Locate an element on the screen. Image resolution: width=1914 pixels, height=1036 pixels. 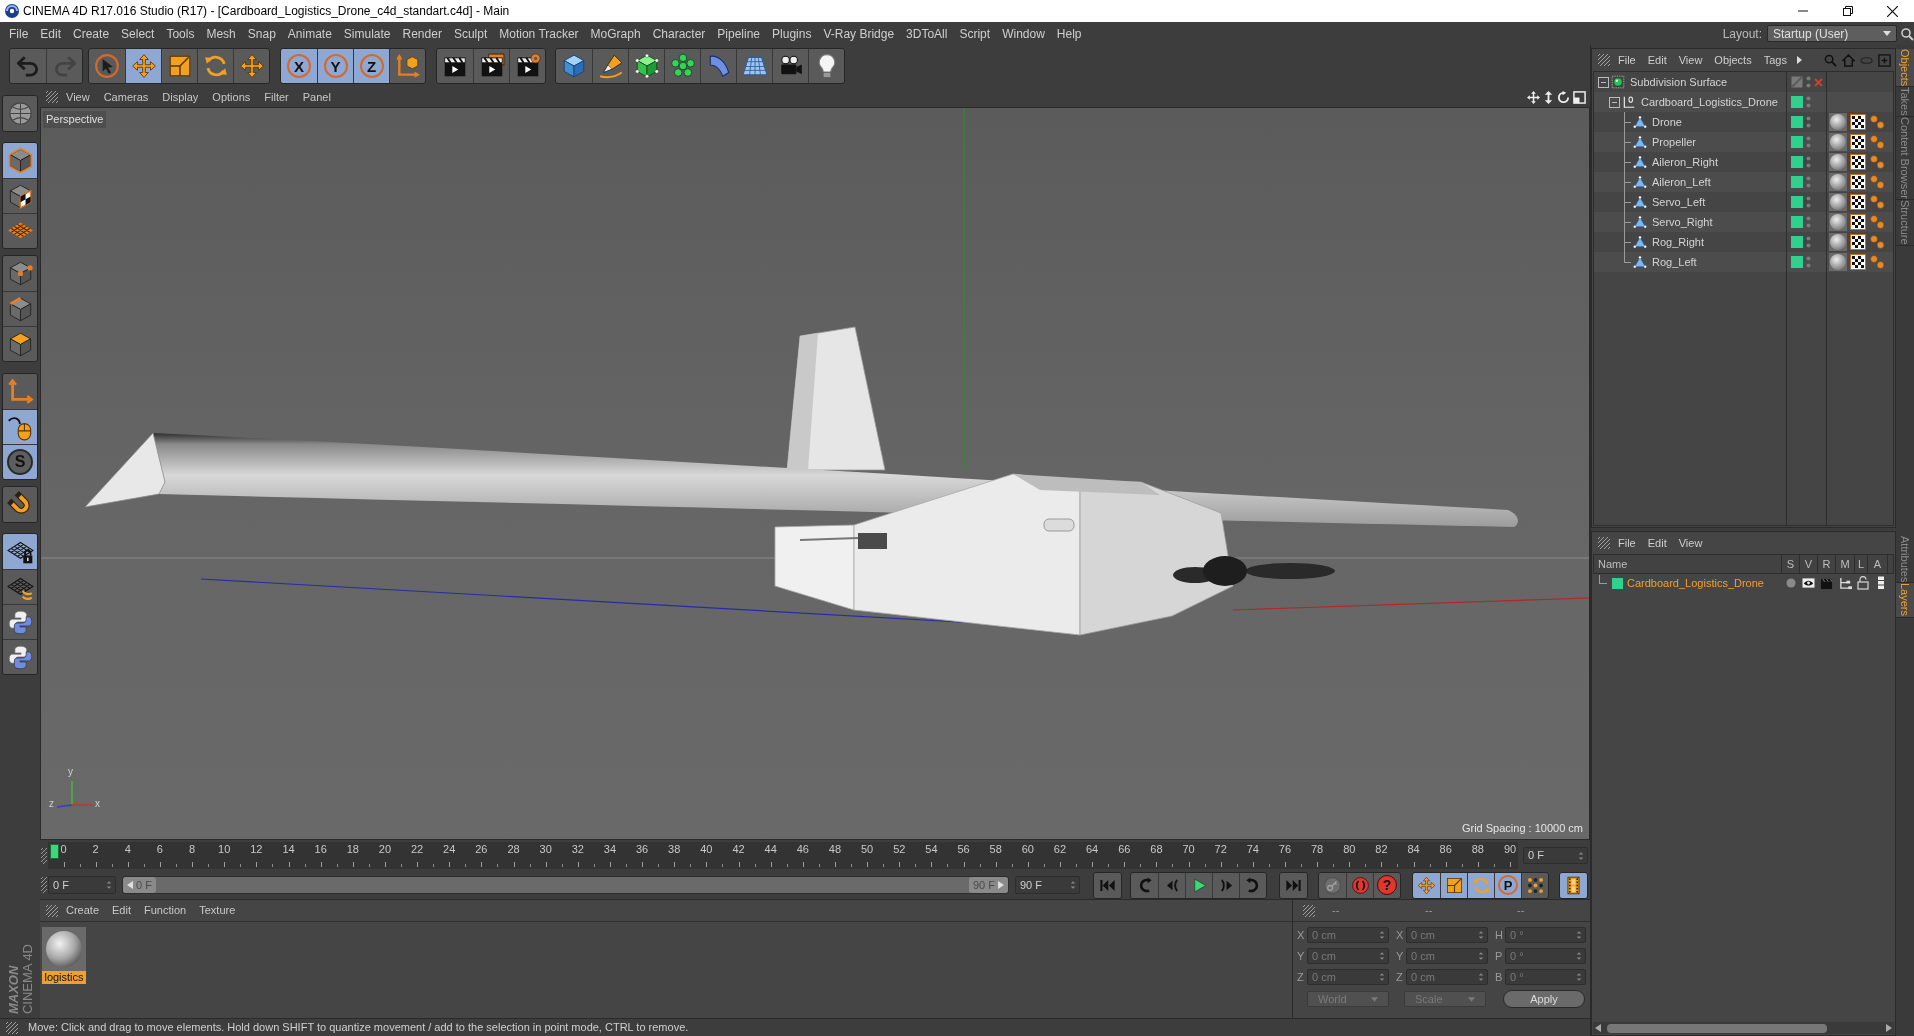
transform-tool-button is located at coordinates (251, 66).